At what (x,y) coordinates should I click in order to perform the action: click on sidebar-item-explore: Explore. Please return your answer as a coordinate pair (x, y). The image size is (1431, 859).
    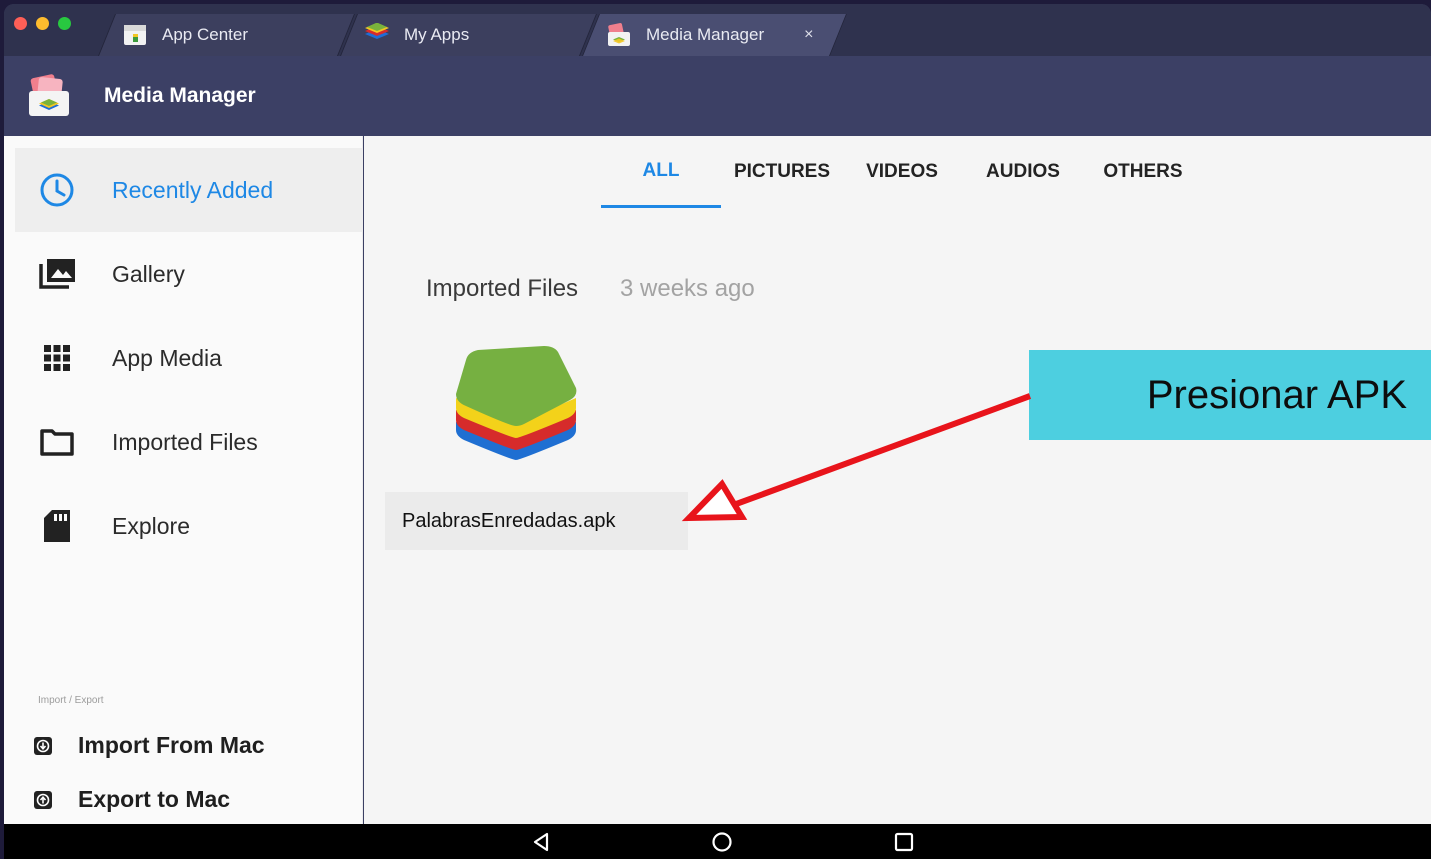
    Looking at the image, I should click on (189, 526).